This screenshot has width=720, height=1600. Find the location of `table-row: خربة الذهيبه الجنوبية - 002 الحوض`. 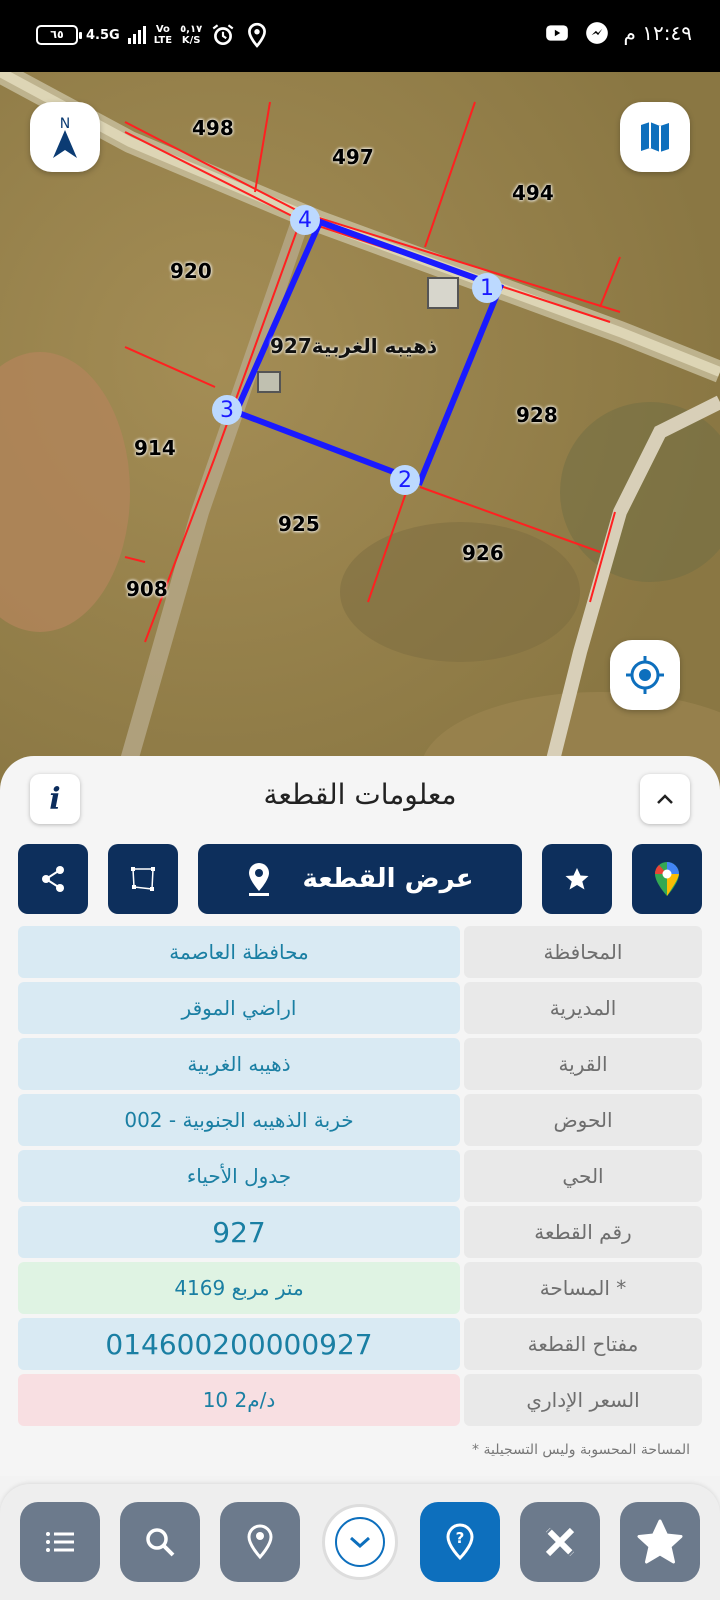

table-row: خربة الذهيبه الجنوبية - 002 الحوض is located at coordinates (360, 1120).